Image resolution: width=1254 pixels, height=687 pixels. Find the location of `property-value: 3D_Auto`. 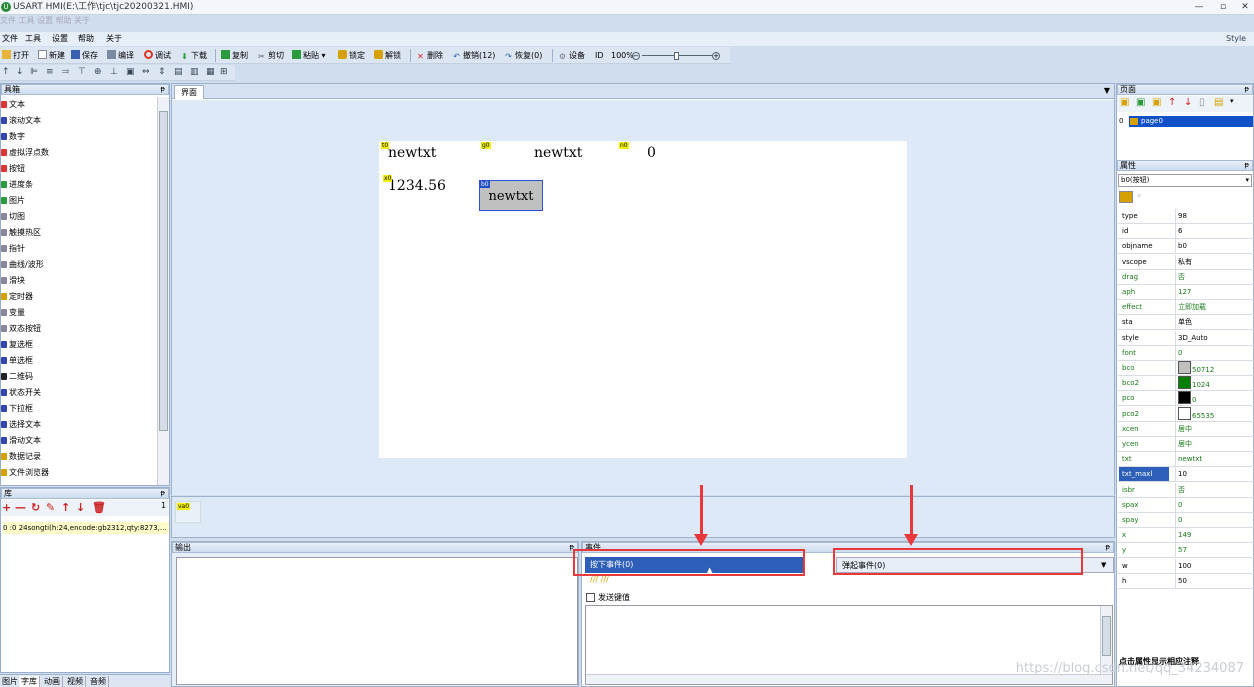

property-value: 3D_Auto is located at coordinates (1214, 337).